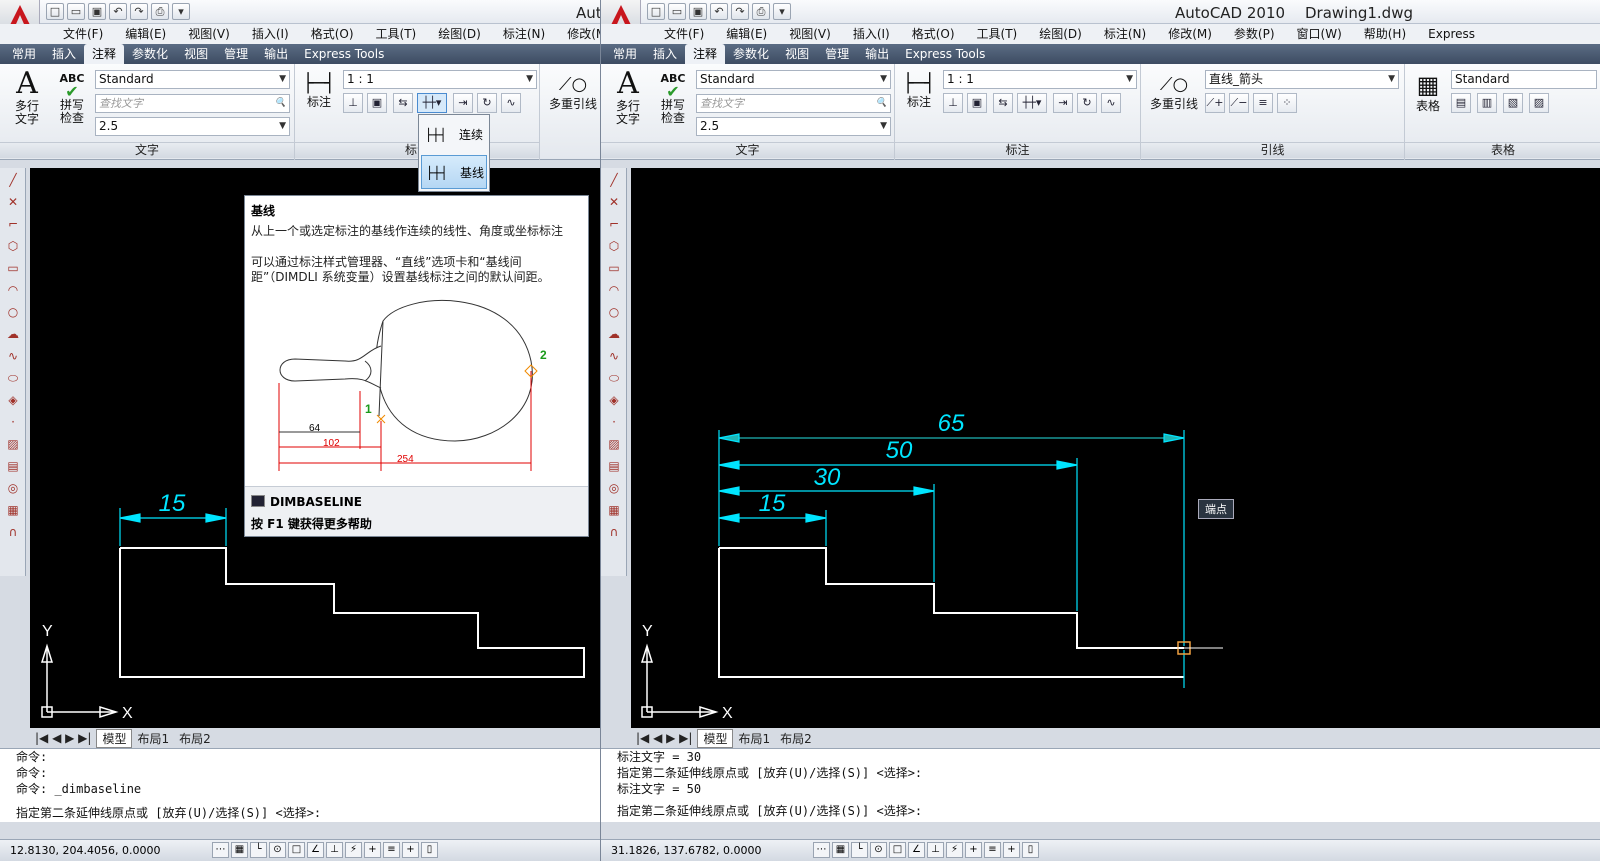 The width and height of the screenshot is (1600, 861). What do you see at coordinates (1108, 811) in the screenshot?
I see `command-prompt: 指定第二条延伸线原点或 [放弃(U)/选择(S)] <选择>:` at bounding box center [1108, 811].